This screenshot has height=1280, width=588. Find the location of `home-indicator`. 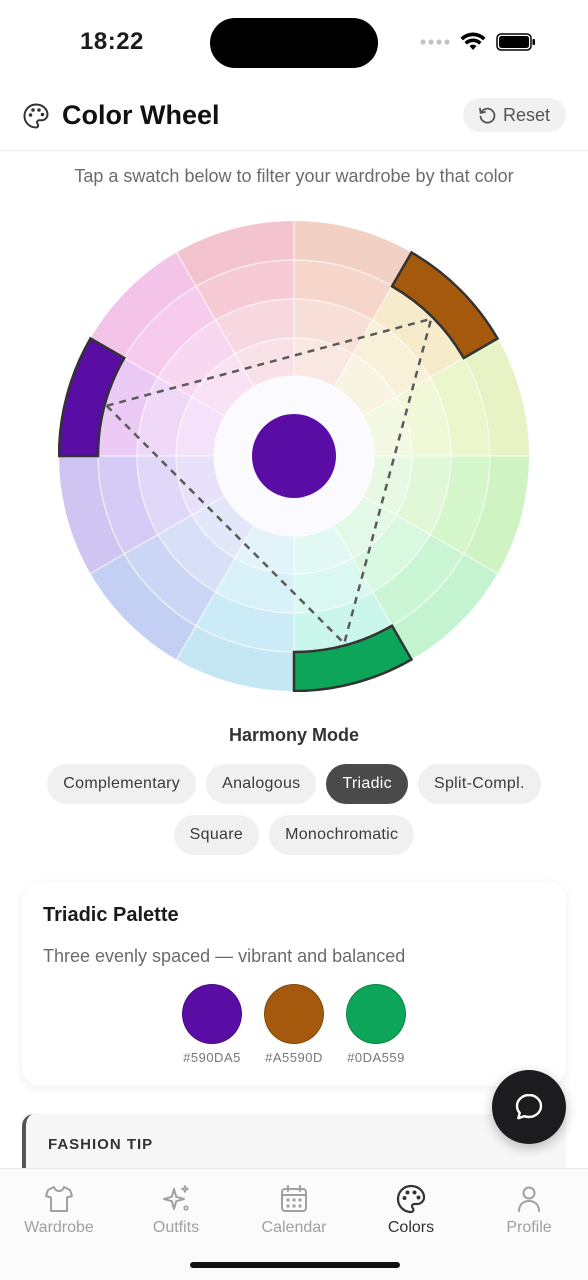

home-indicator is located at coordinates (295, 1265).